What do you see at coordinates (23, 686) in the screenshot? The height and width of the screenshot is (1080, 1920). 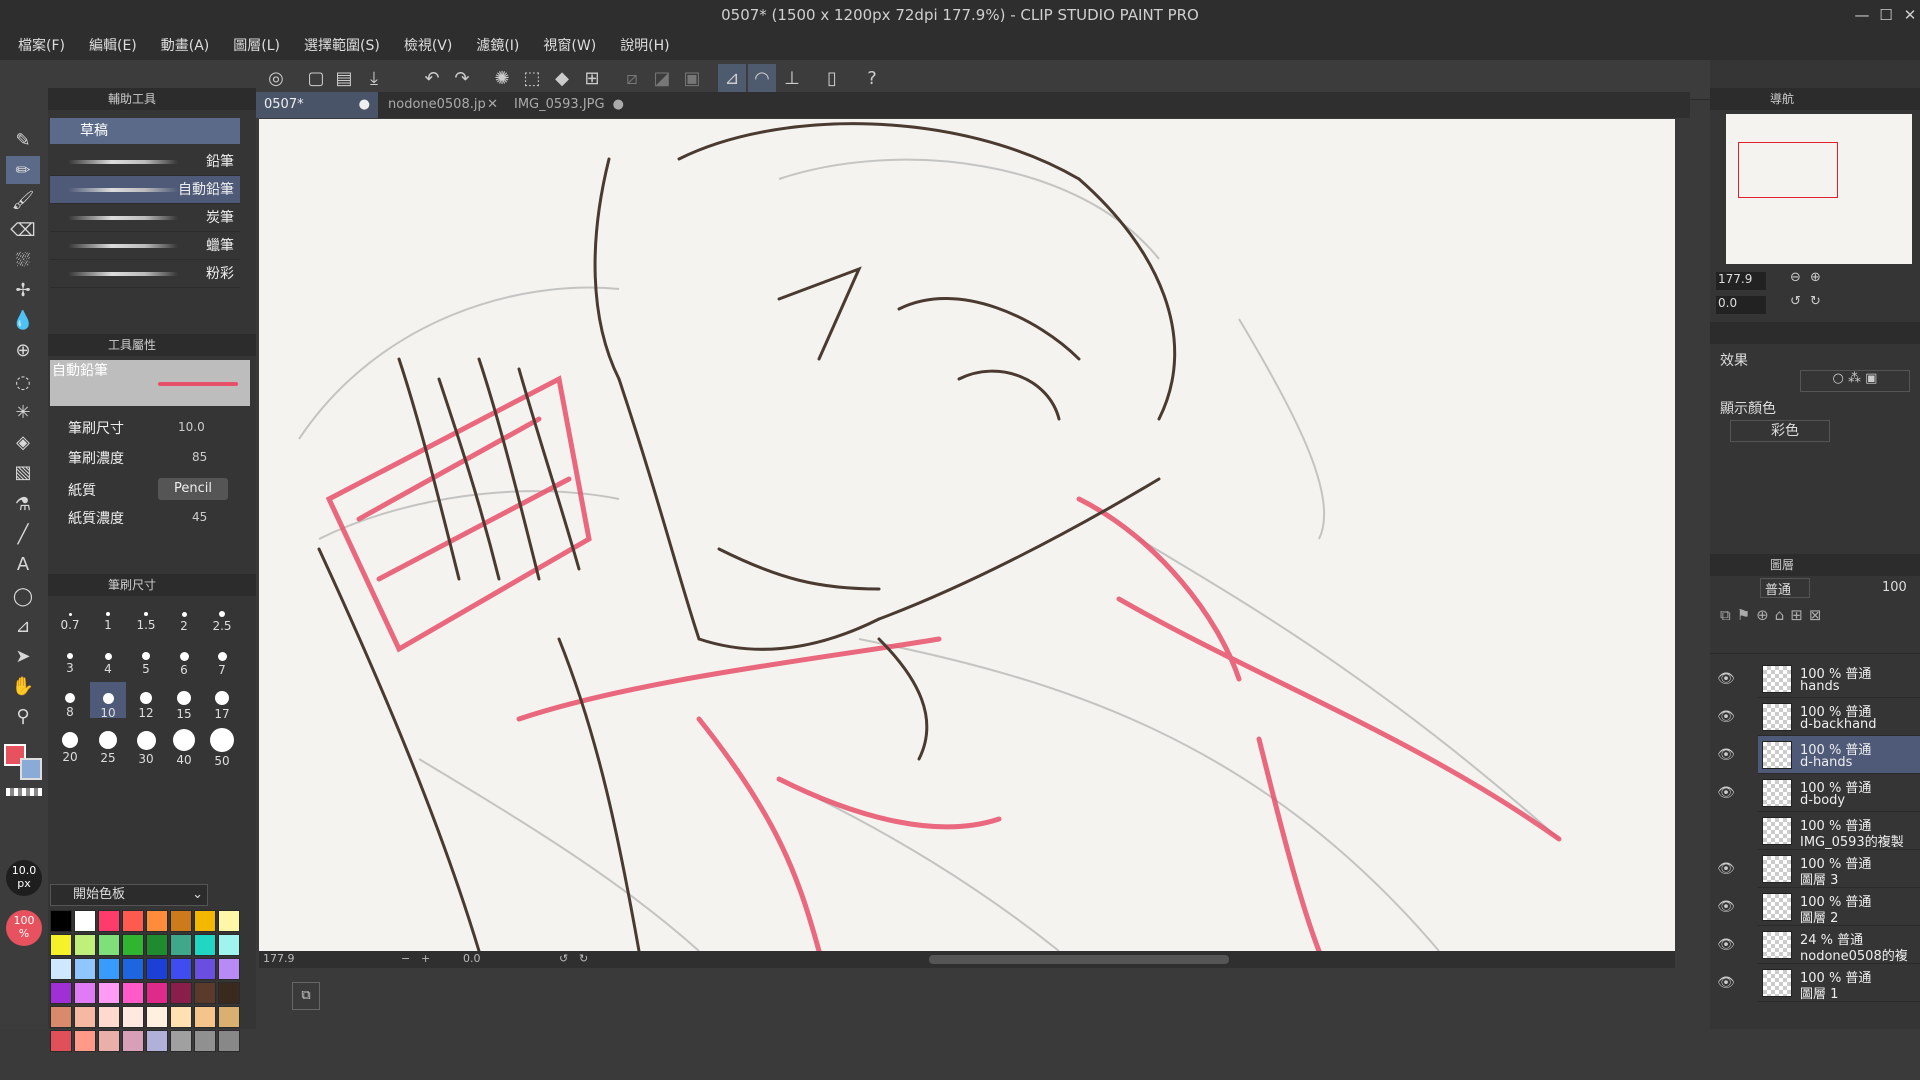 I see `hand-tool-icon: ✋` at bounding box center [23, 686].